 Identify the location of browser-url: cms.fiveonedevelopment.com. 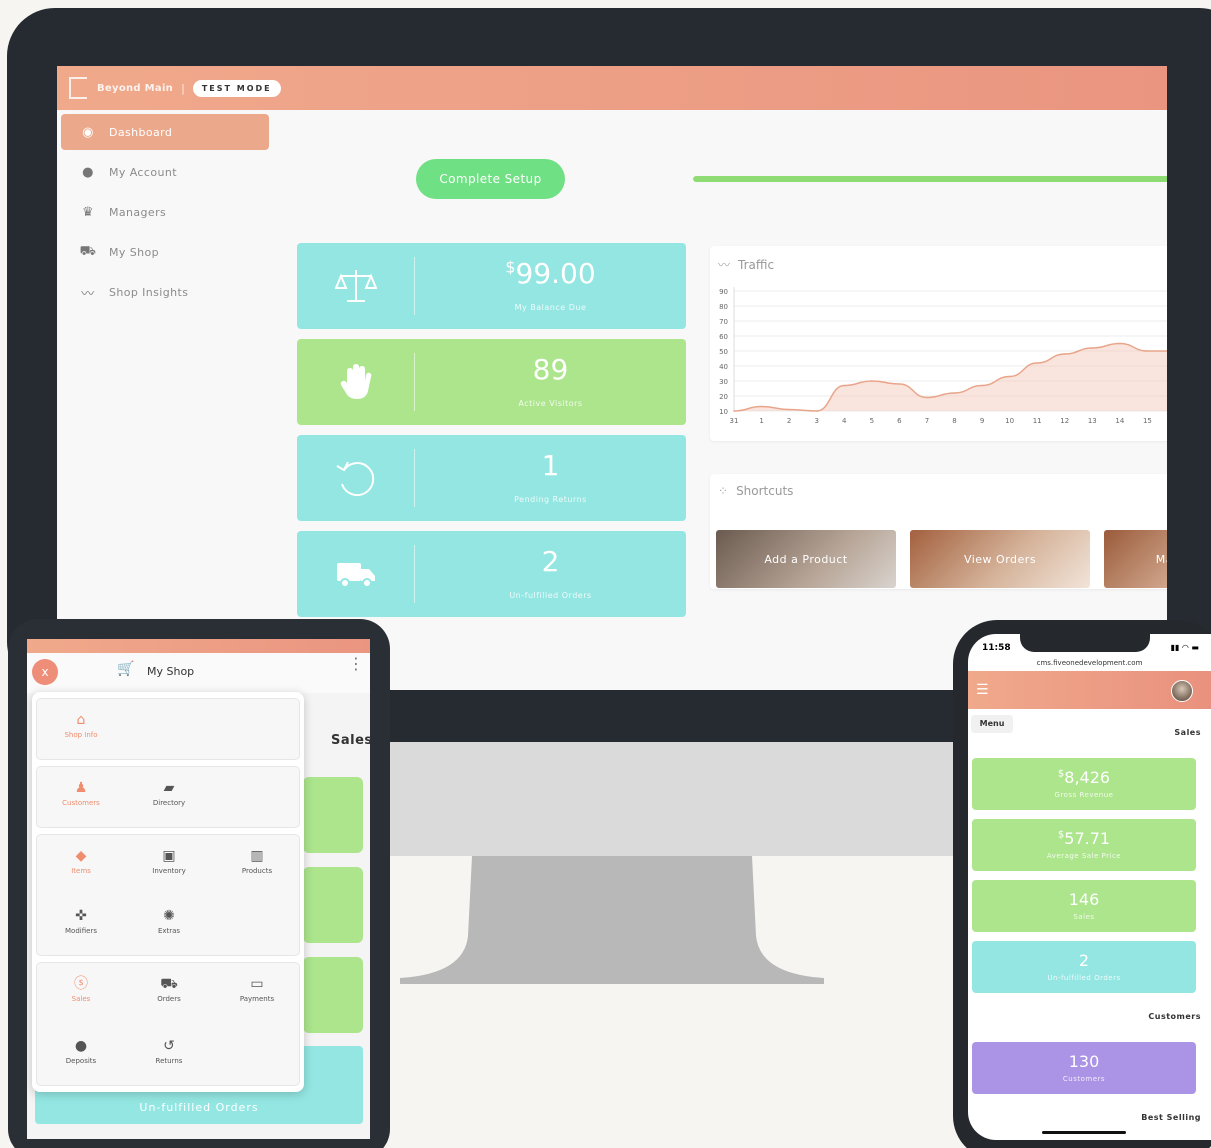
(1089, 663).